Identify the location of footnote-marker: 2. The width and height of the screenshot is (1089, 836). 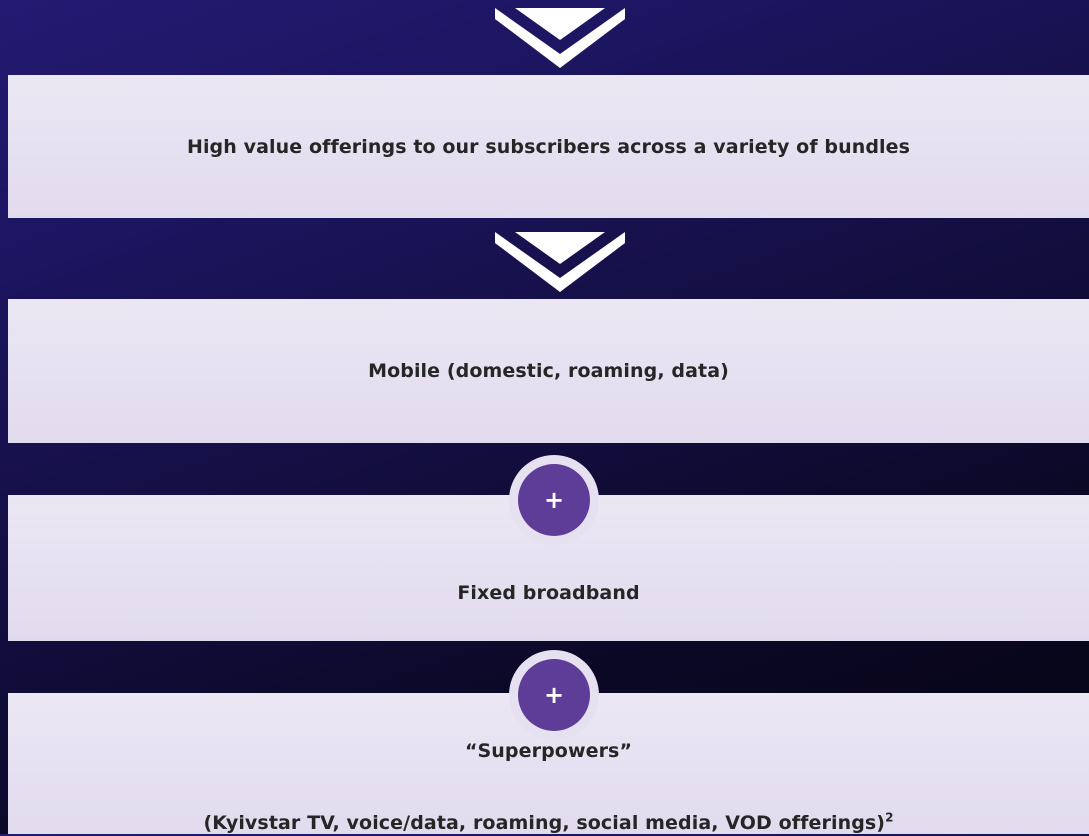
(889, 817).